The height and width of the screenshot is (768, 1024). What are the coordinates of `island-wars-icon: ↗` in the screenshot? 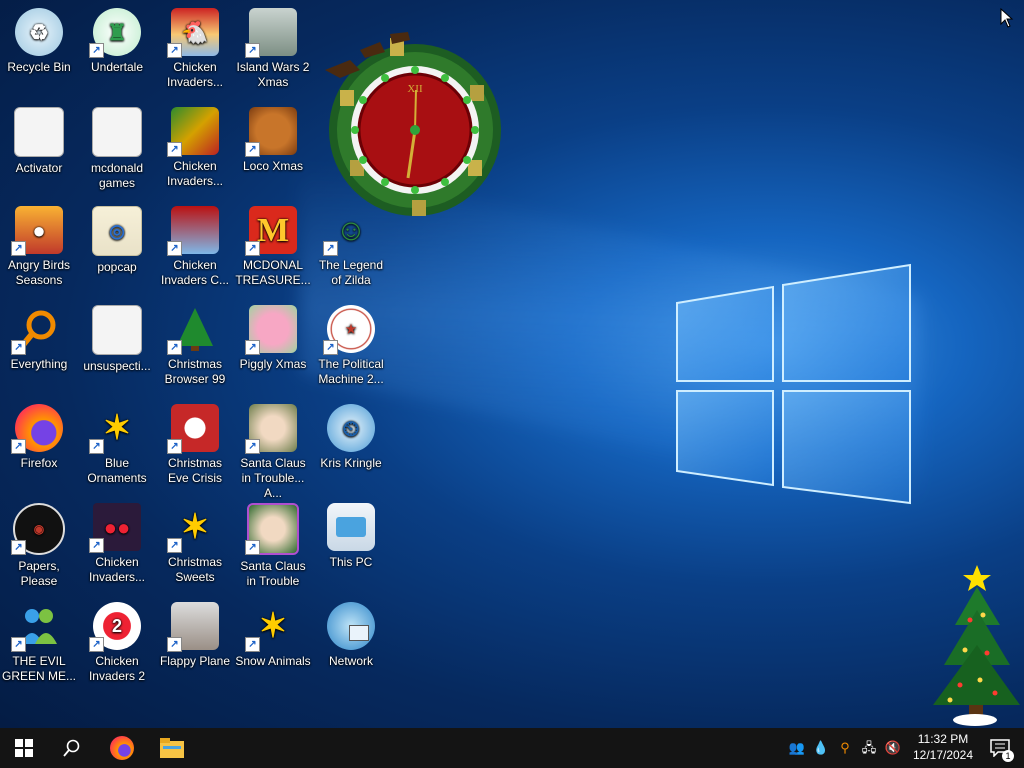 It's located at (271, 33).